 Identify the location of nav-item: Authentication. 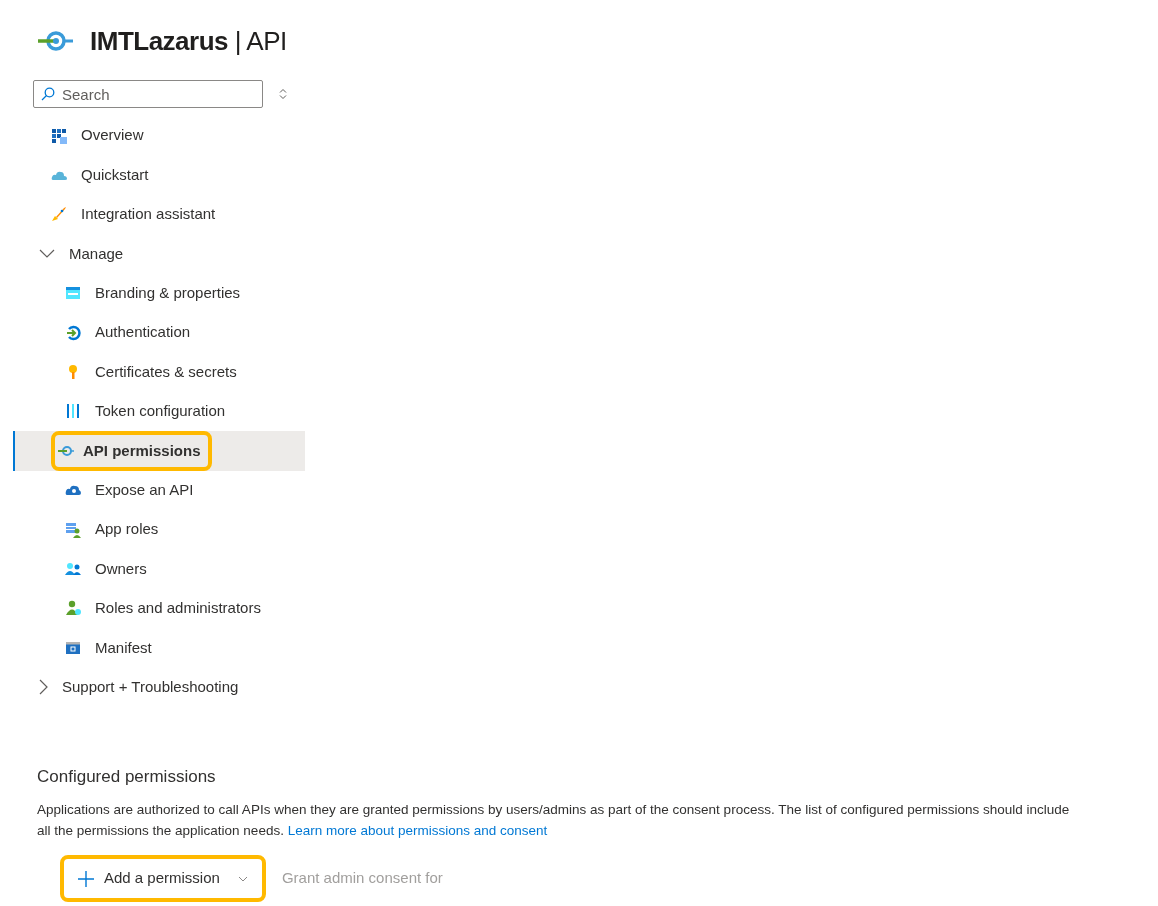
(159, 332).